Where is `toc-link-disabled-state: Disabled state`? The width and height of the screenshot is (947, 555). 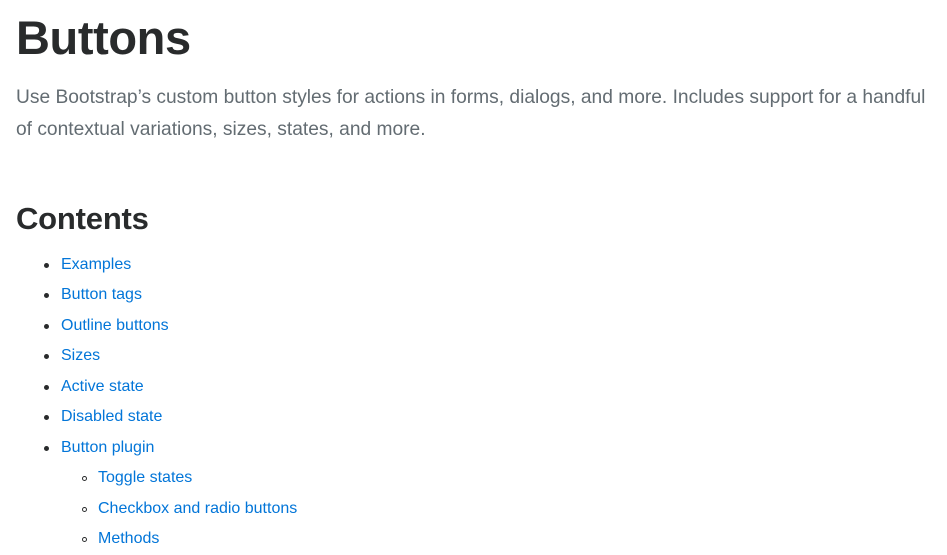
toc-link-disabled-state: Disabled state is located at coordinates (111, 416).